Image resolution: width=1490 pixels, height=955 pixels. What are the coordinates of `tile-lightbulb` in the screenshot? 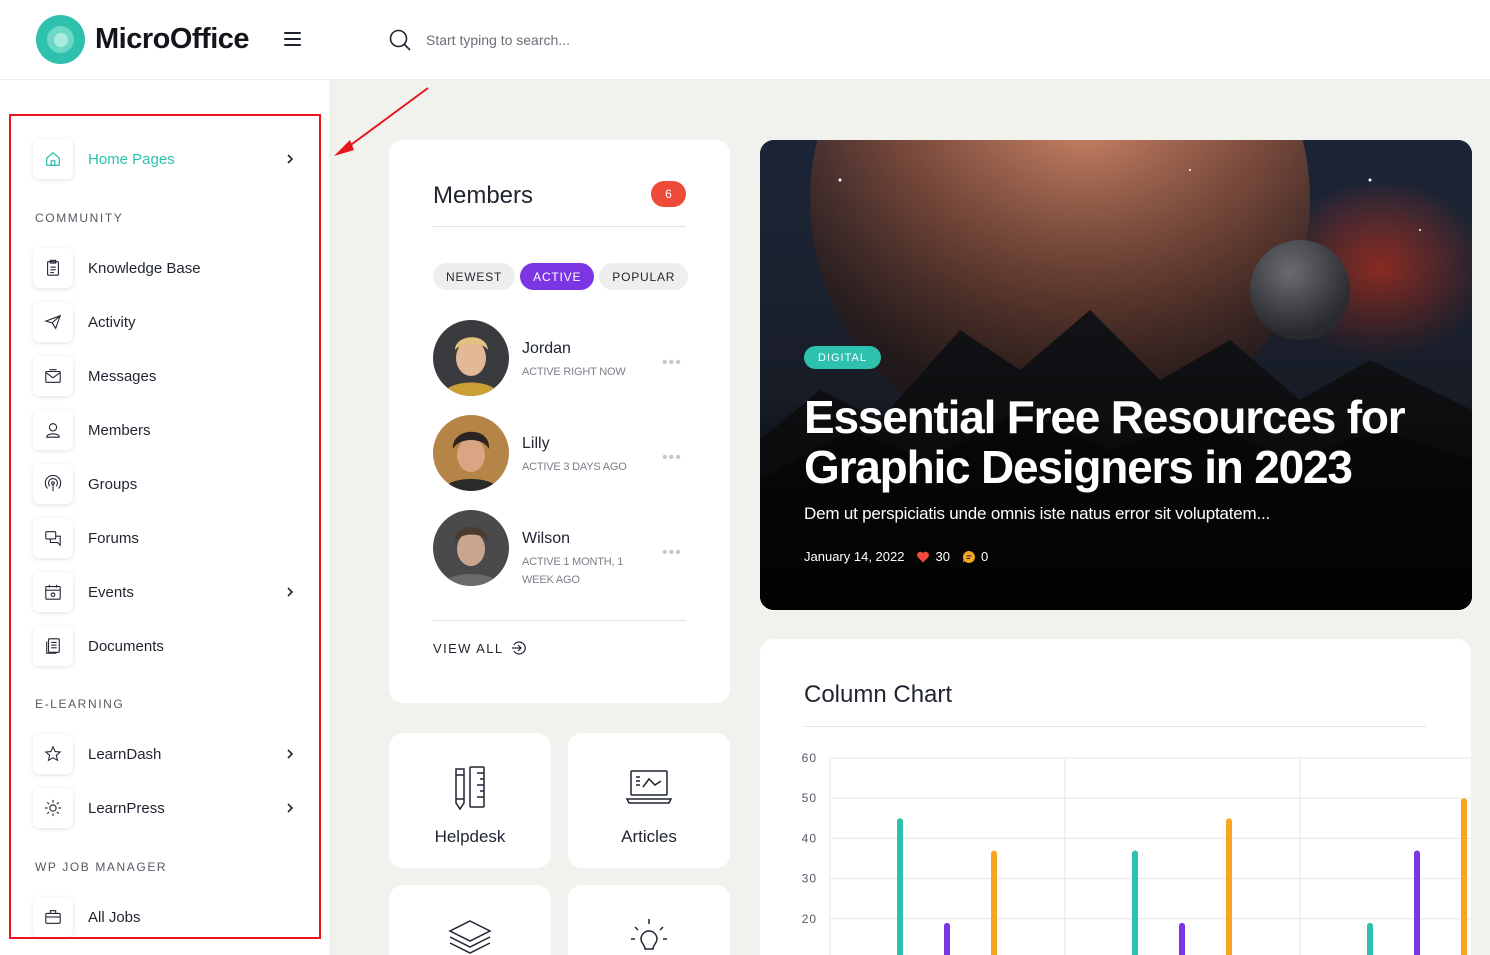 It's located at (649, 920).